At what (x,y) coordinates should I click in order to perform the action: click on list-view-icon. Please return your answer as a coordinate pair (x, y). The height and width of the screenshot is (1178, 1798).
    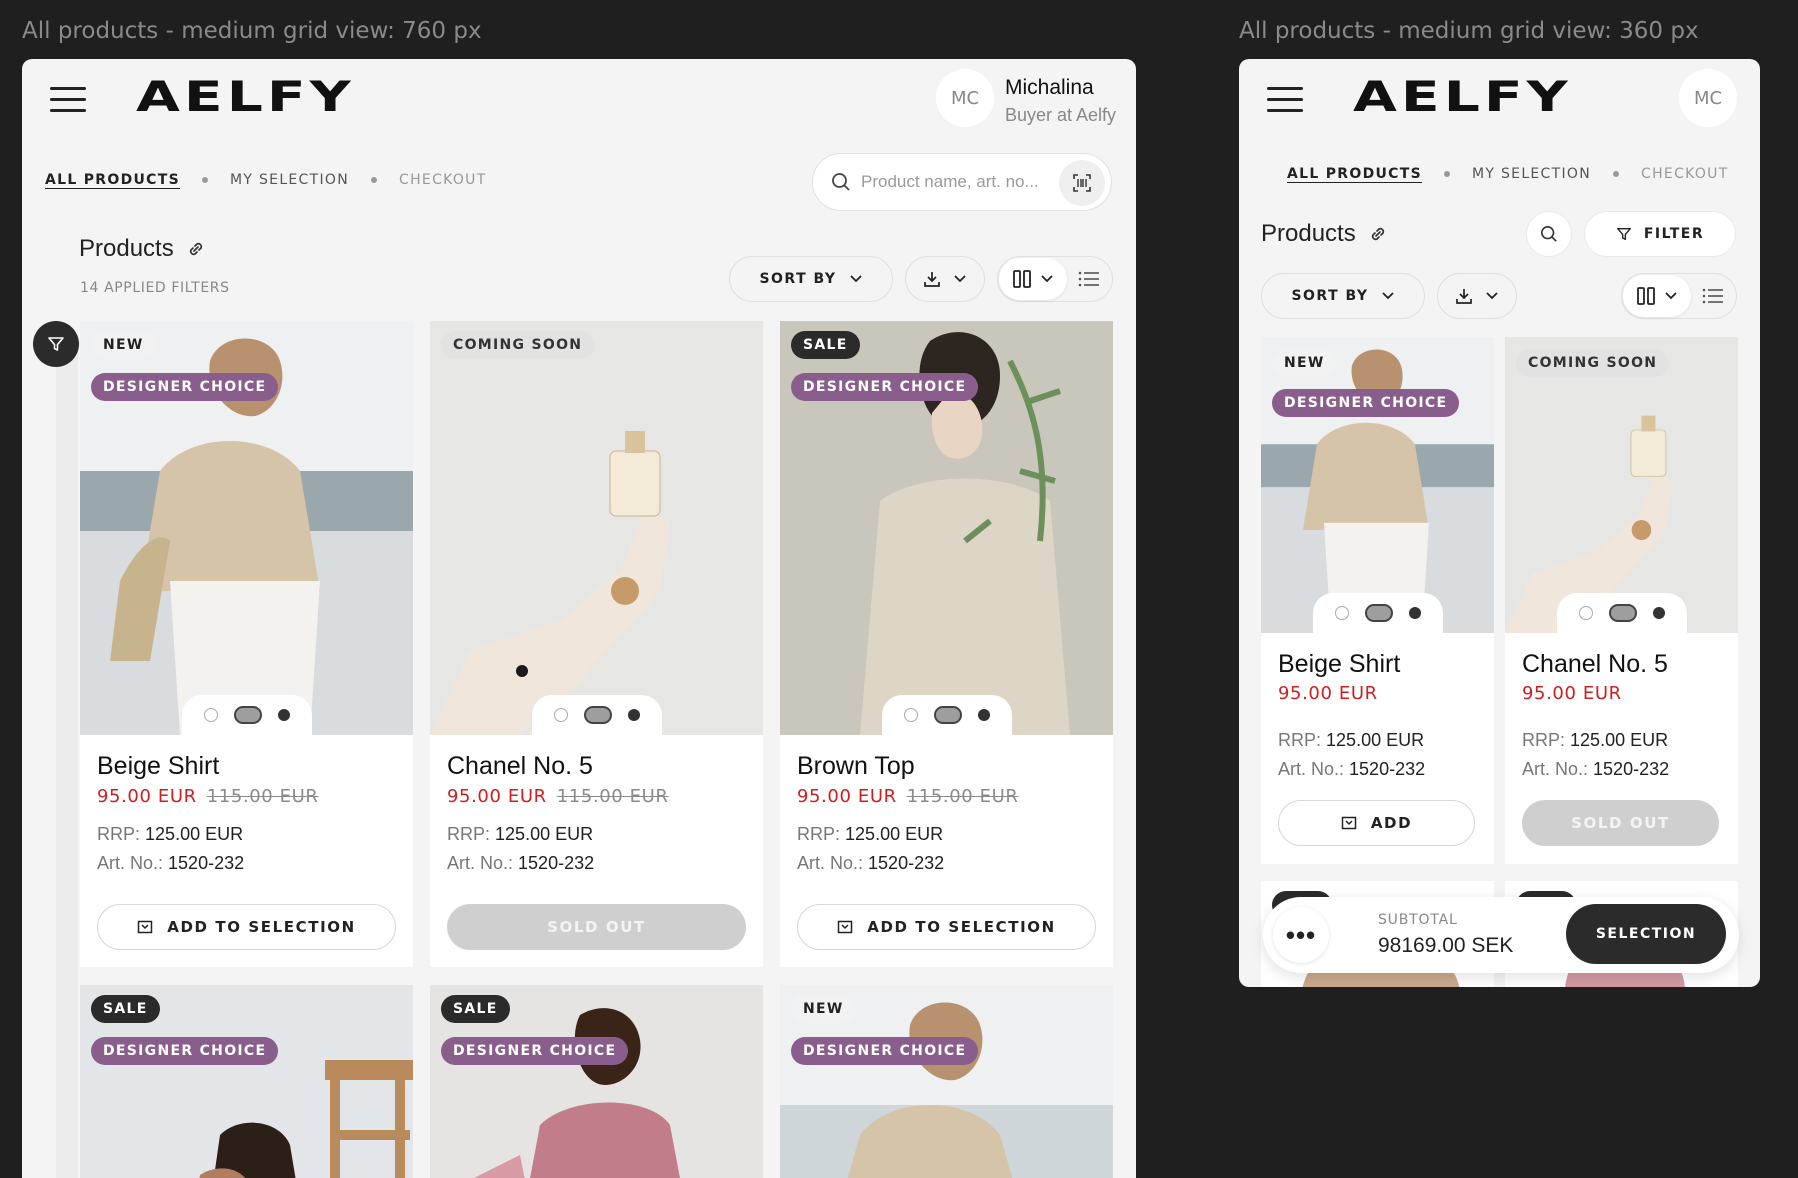
    Looking at the image, I should click on (1088, 279).